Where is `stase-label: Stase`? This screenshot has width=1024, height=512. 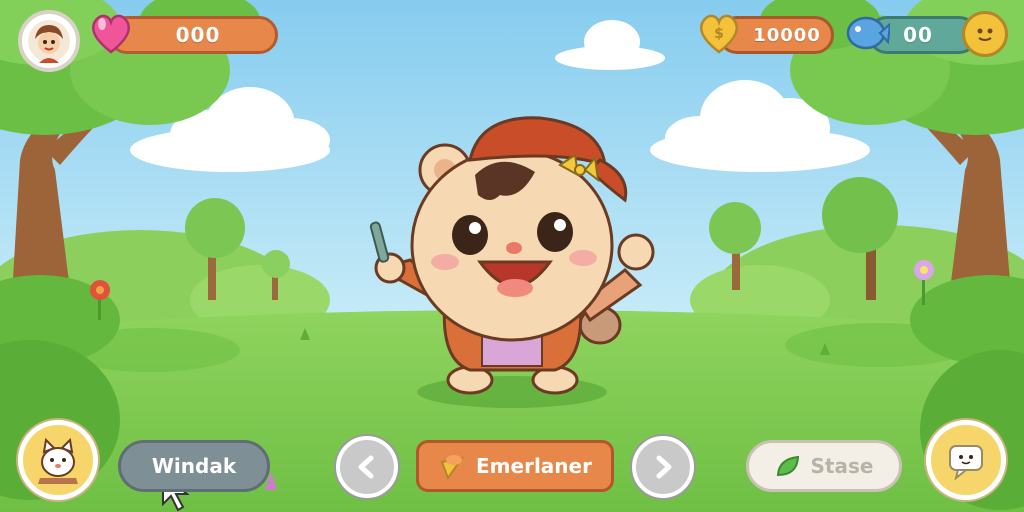 stase-label: Stase is located at coordinates (842, 466).